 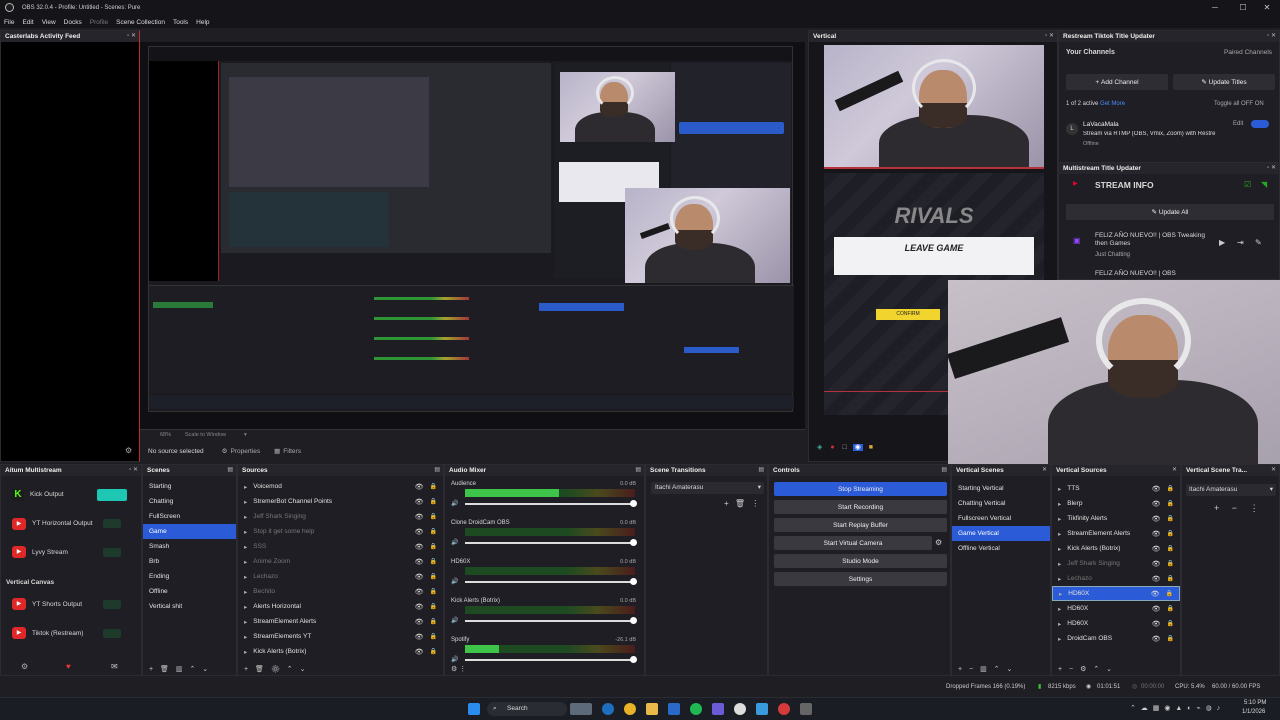 I want to click on scene-item: Chatting, so click(x=189, y=501).